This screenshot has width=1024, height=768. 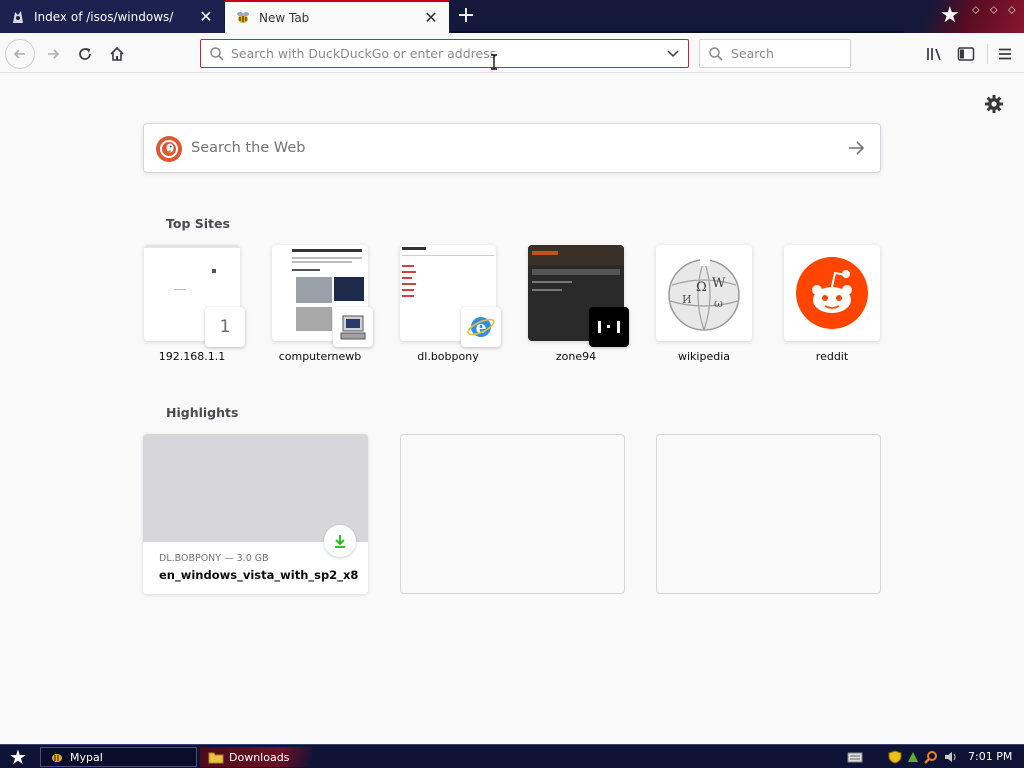 I want to click on minimize-icon: ⬦, so click(x=976, y=10).